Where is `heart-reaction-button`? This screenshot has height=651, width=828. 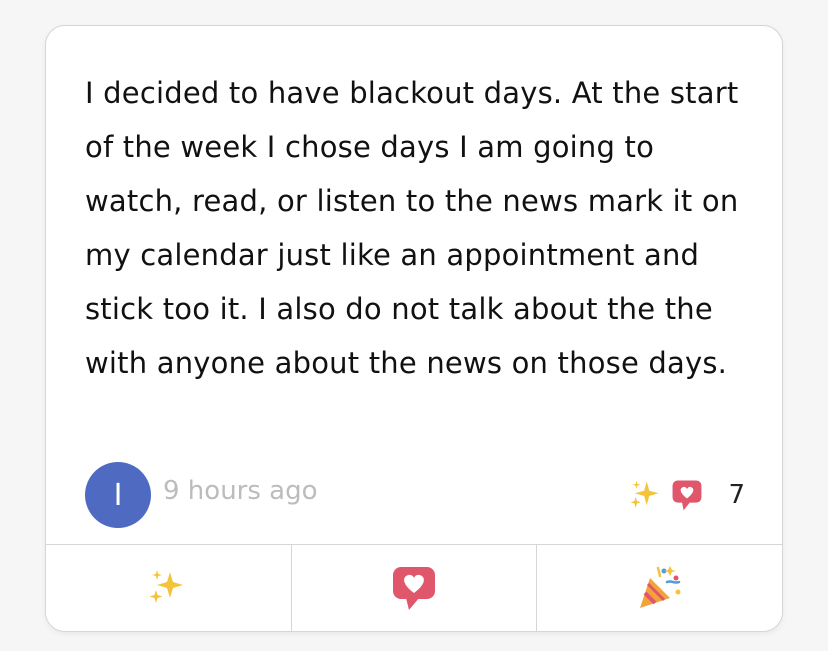 heart-reaction-button is located at coordinates (414, 588).